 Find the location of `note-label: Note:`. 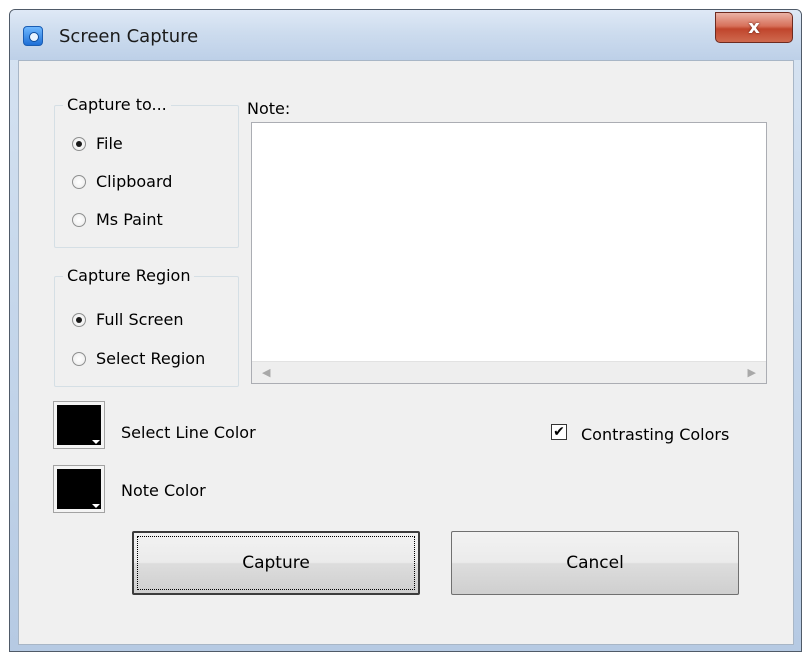

note-label: Note: is located at coordinates (269, 108).